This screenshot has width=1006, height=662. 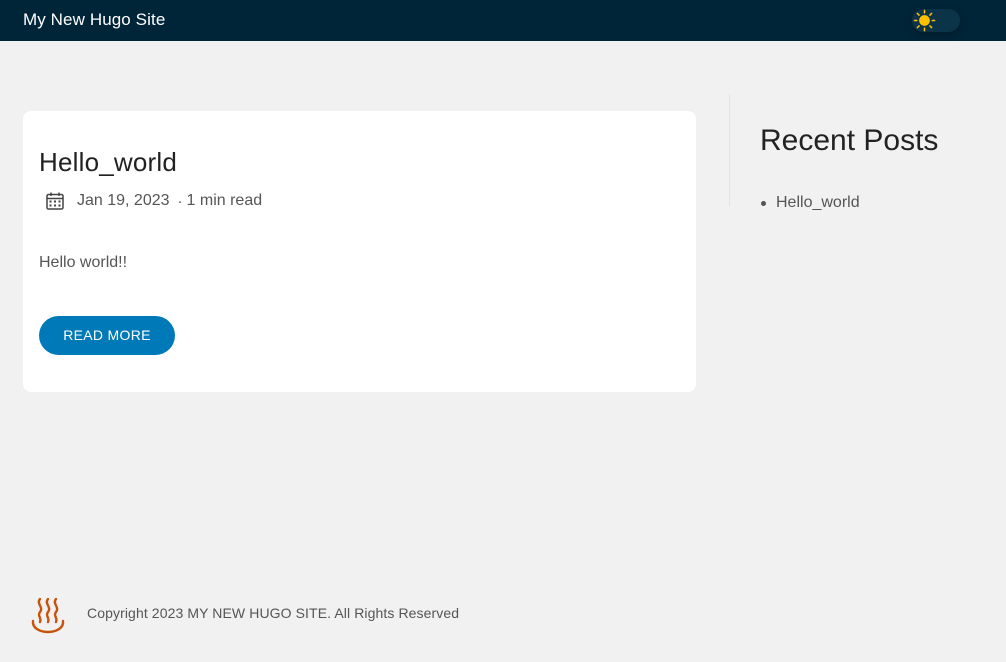 What do you see at coordinates (818, 202) in the screenshot?
I see `recent-post-link: Hello_world` at bounding box center [818, 202].